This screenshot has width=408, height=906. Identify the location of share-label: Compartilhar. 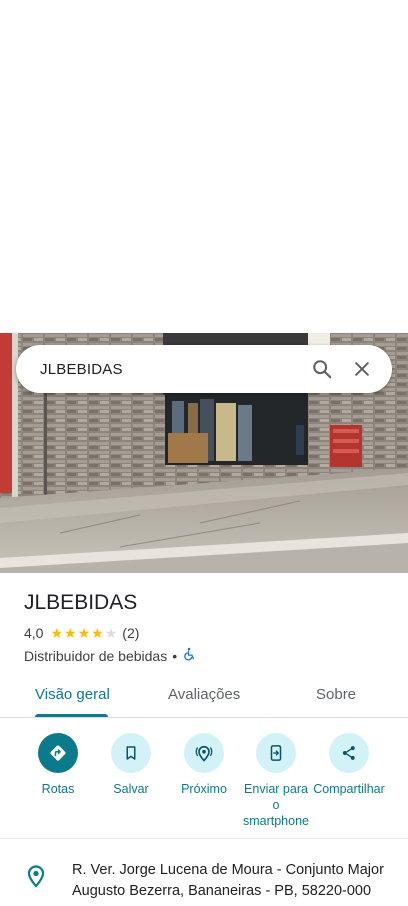
(349, 789).